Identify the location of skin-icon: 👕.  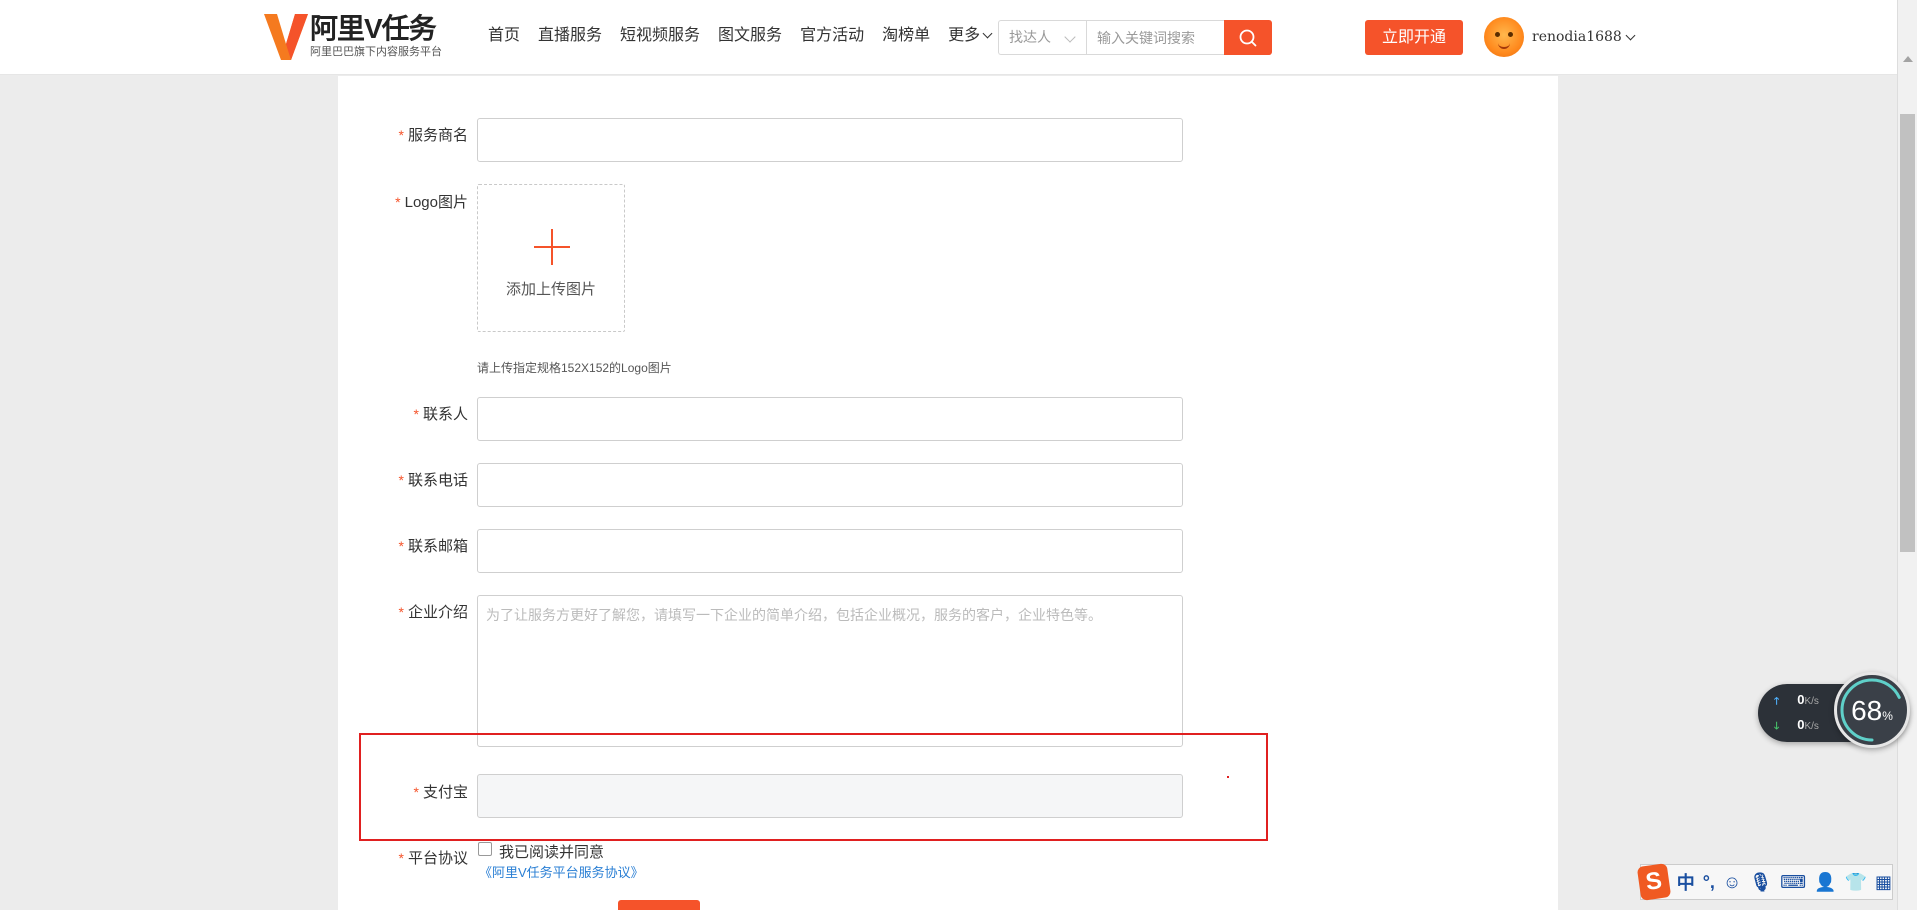
(1856, 882).